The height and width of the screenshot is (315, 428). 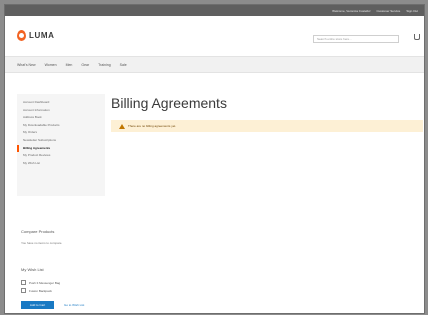 I want to click on notice-text: There are no billing agreements yet., so click(x=152, y=126).